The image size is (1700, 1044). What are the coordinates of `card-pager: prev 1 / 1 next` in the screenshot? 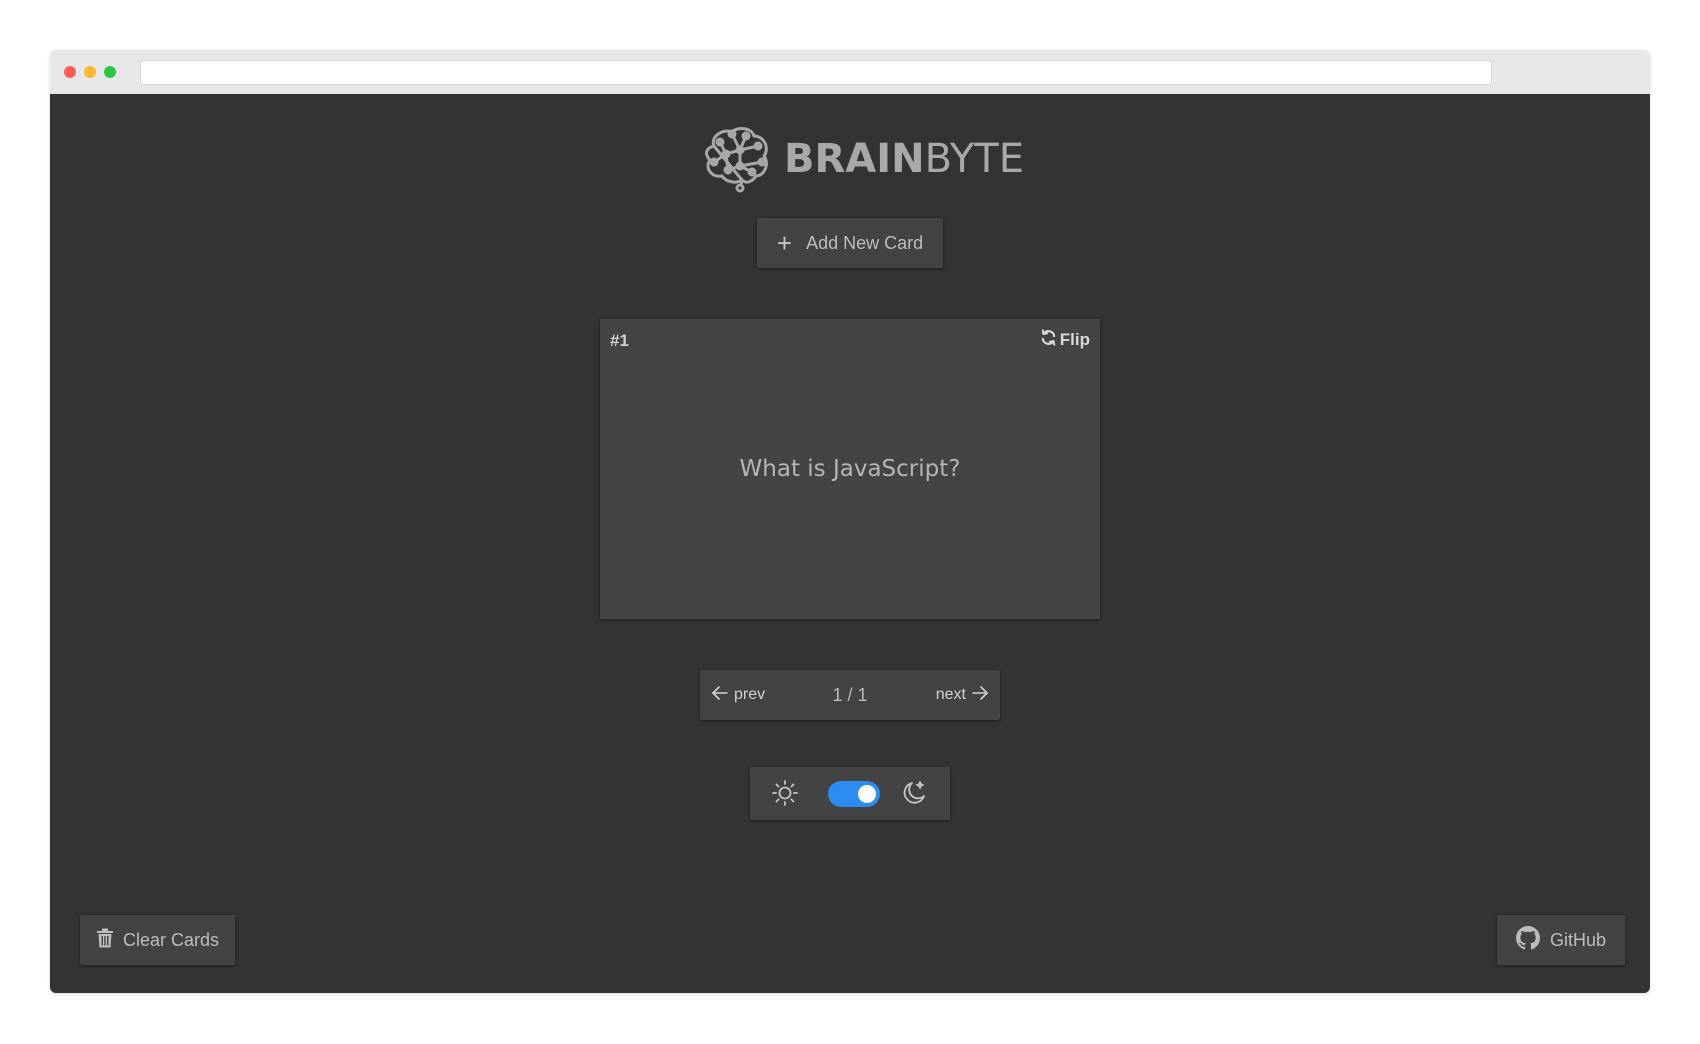 It's located at (850, 695).